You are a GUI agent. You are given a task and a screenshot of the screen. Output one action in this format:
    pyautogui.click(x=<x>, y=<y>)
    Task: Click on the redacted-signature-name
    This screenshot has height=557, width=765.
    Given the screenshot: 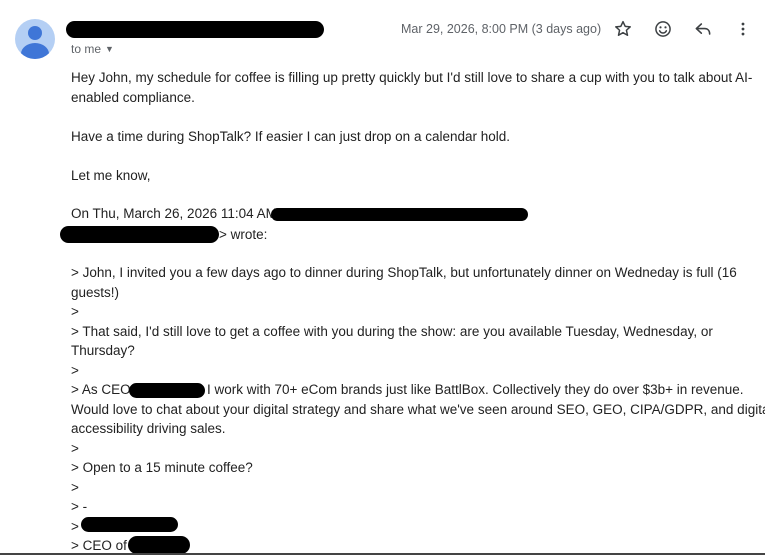 What is the action you would take?
    pyautogui.click(x=129, y=524)
    